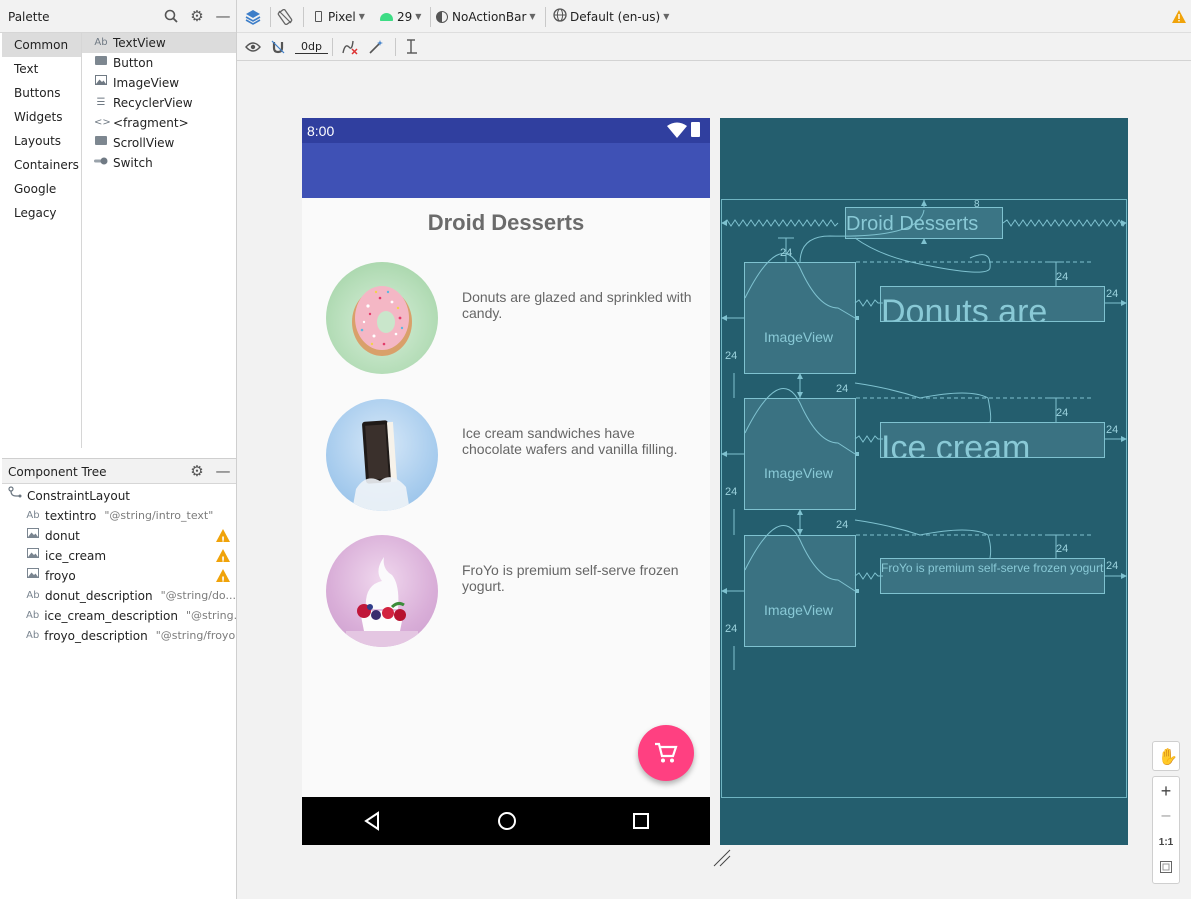  Describe the element at coordinates (159, 83) in the screenshot. I see `palette-item-imageview: ImageView` at that location.